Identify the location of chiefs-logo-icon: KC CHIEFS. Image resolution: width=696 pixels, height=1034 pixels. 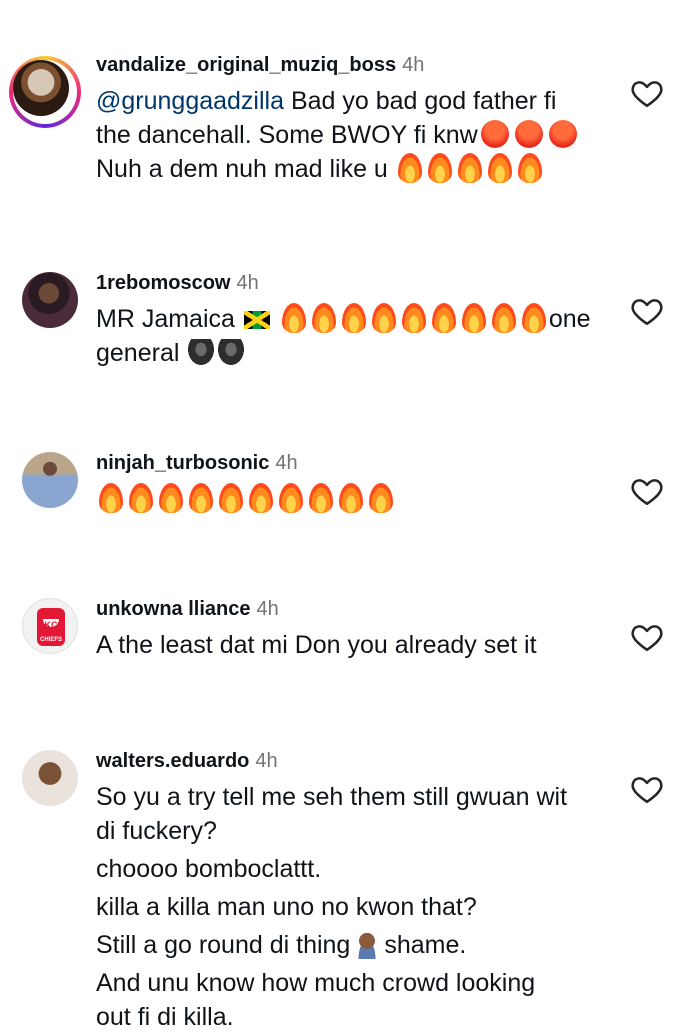
(51, 627).